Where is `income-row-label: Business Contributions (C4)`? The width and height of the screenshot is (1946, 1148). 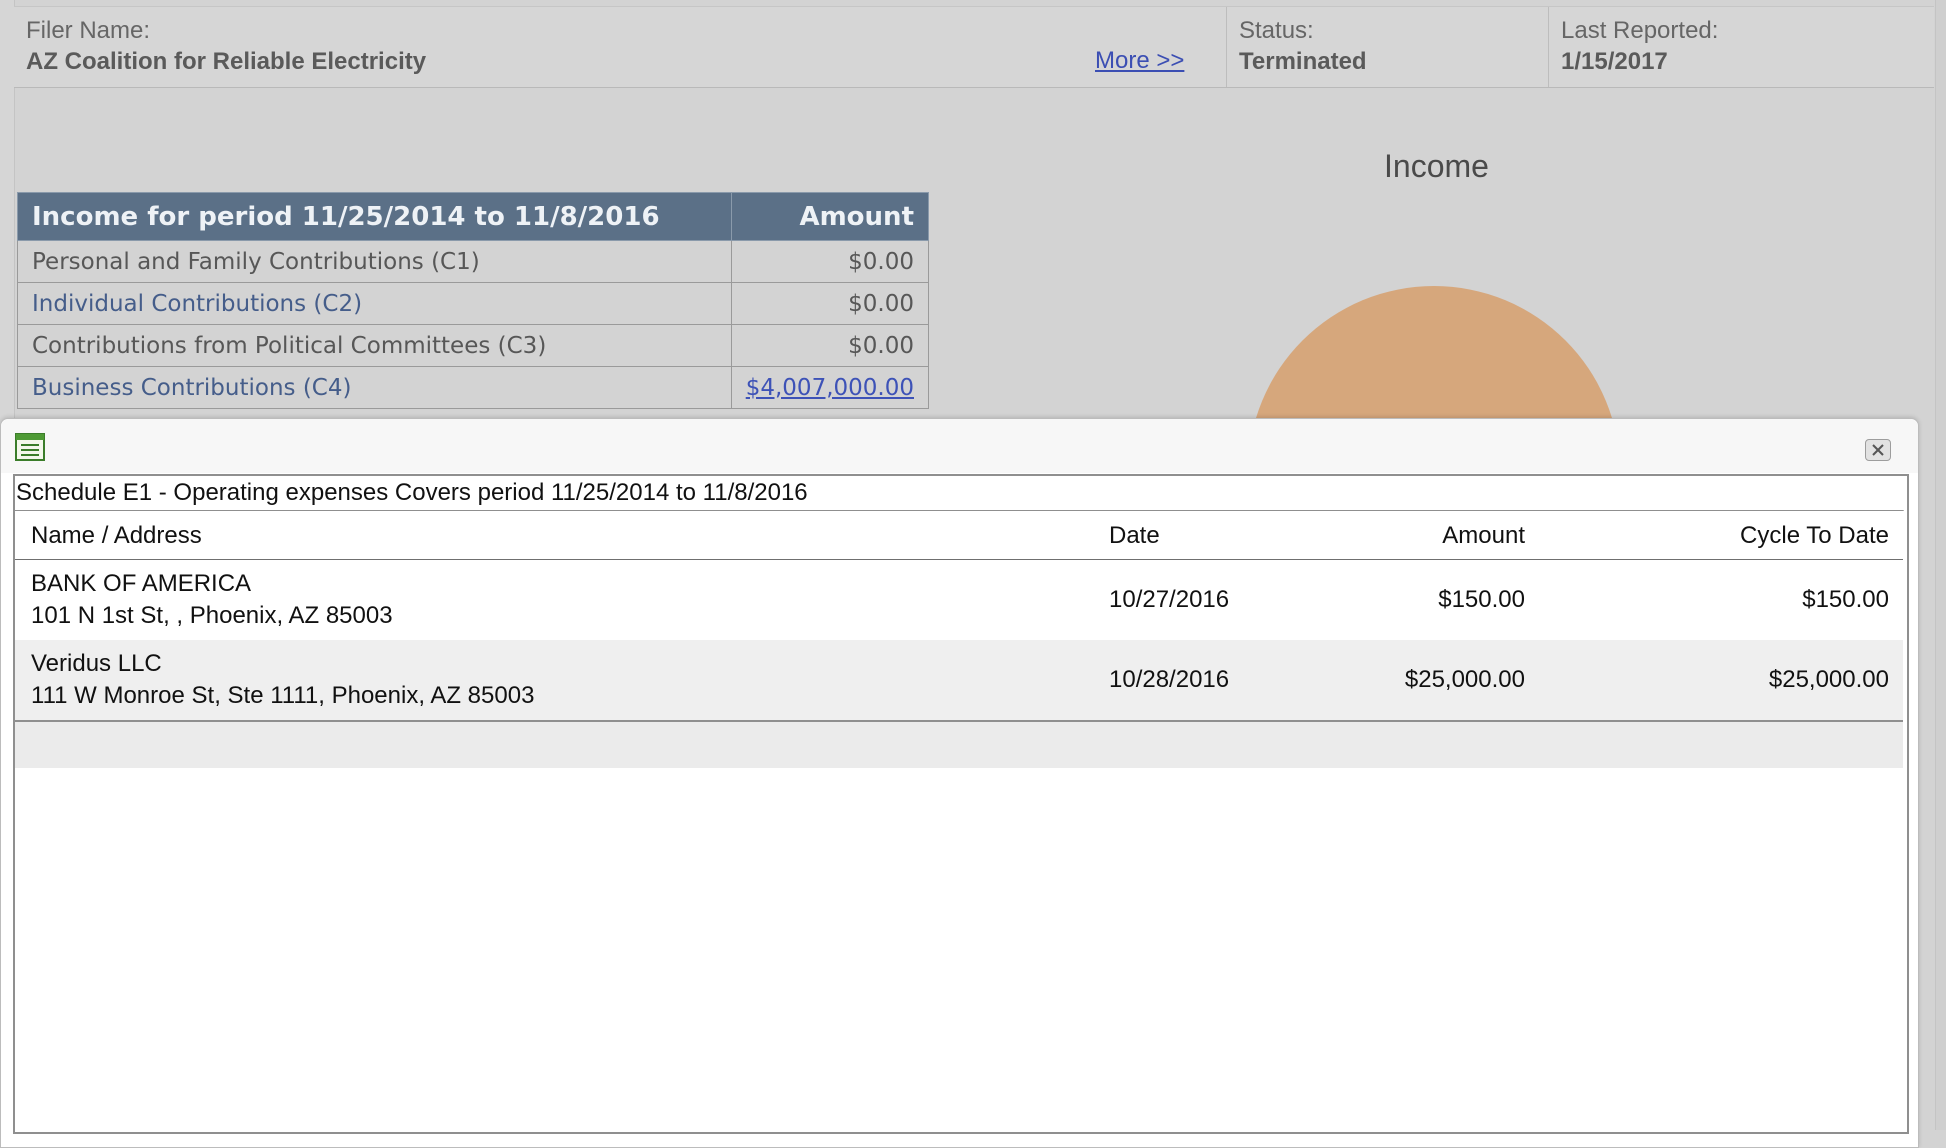 income-row-label: Business Contributions (C4) is located at coordinates (374, 387).